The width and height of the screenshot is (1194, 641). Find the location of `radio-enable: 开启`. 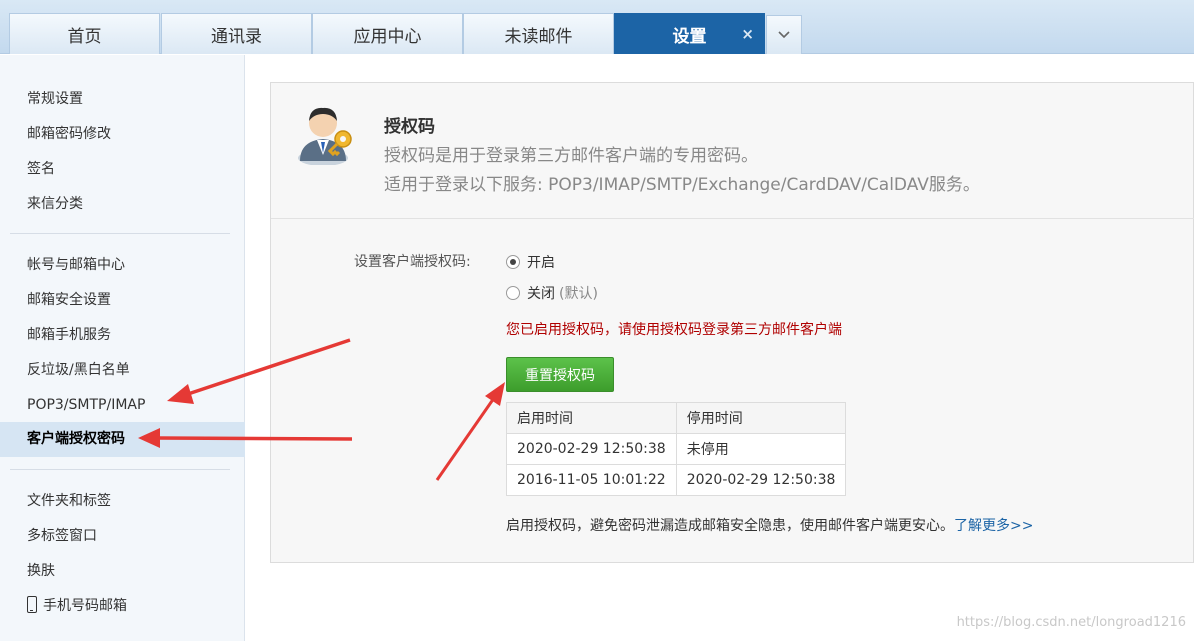

radio-enable: 开启 is located at coordinates (530, 262).